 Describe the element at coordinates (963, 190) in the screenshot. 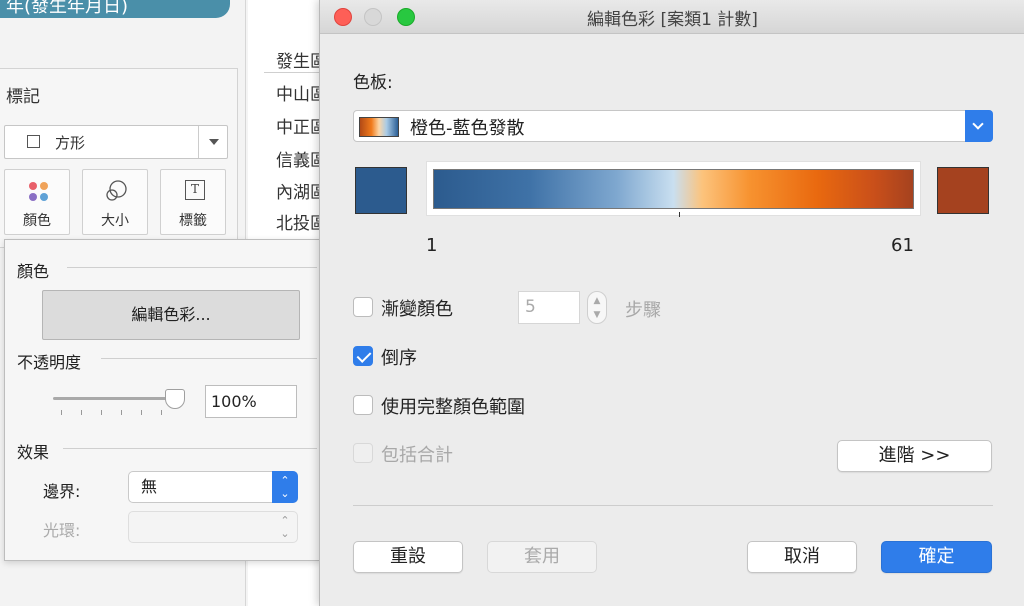

I see `end-color-swatch` at that location.